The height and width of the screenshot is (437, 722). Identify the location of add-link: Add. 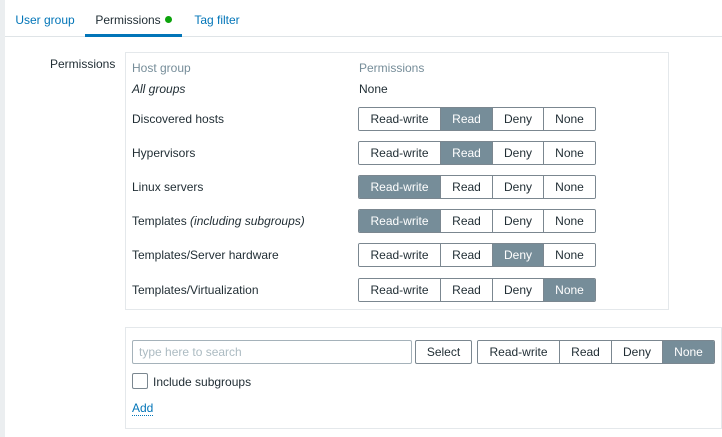
(143, 409).